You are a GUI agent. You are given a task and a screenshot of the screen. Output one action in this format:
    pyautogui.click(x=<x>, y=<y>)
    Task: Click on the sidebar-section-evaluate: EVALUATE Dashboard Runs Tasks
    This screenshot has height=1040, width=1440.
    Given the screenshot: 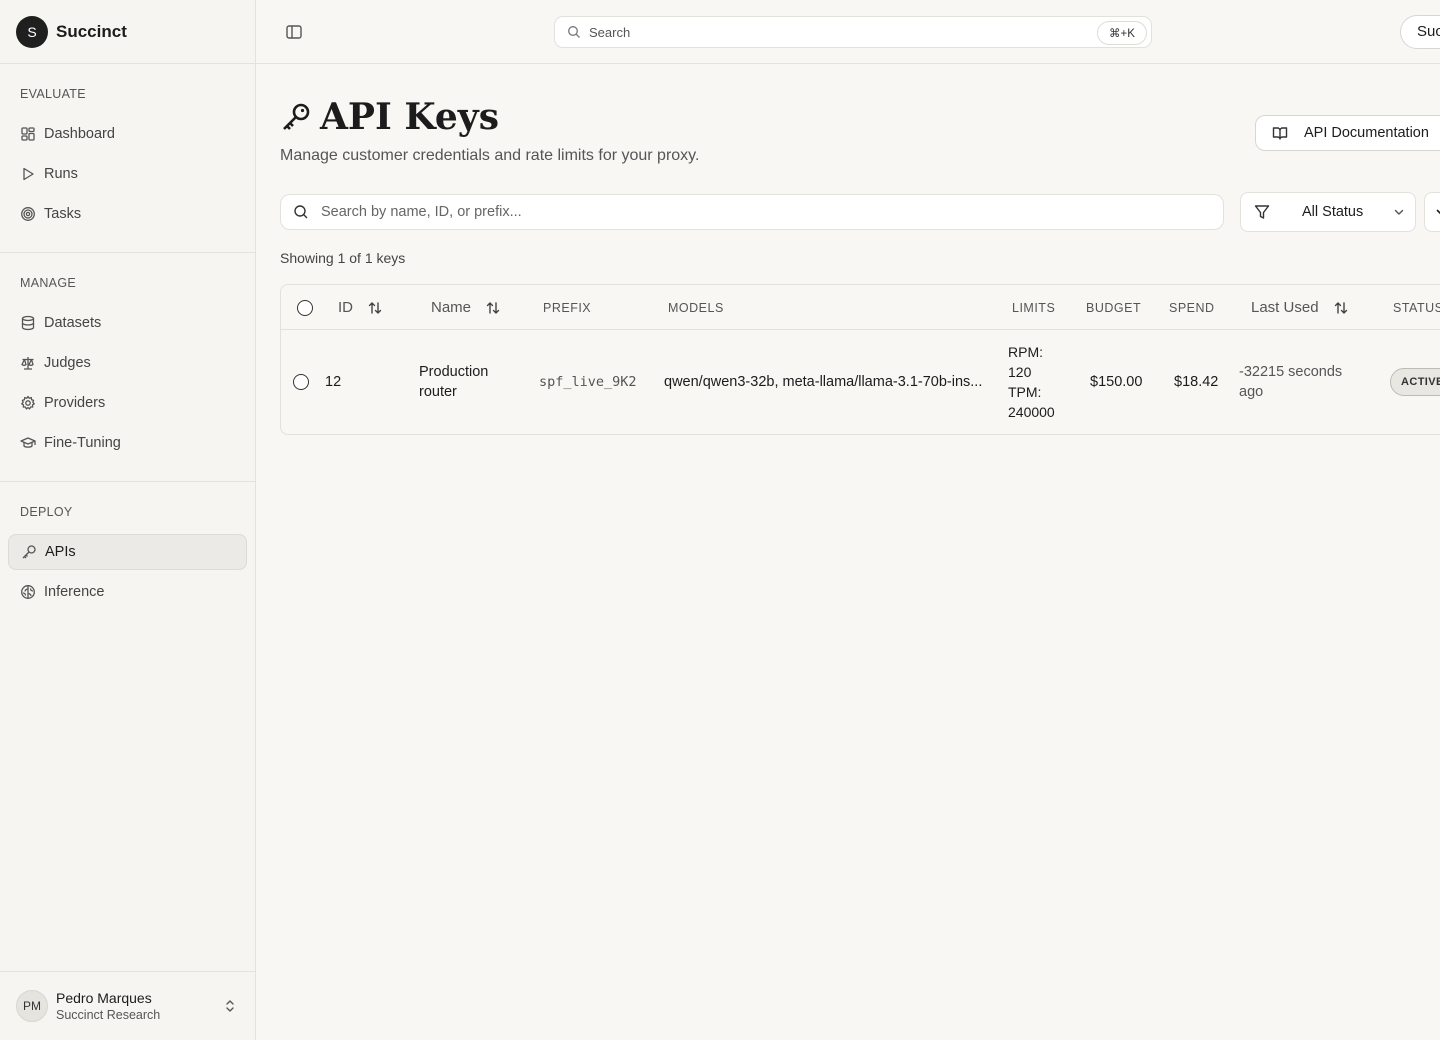 What is the action you would take?
    pyautogui.click(x=127, y=158)
    